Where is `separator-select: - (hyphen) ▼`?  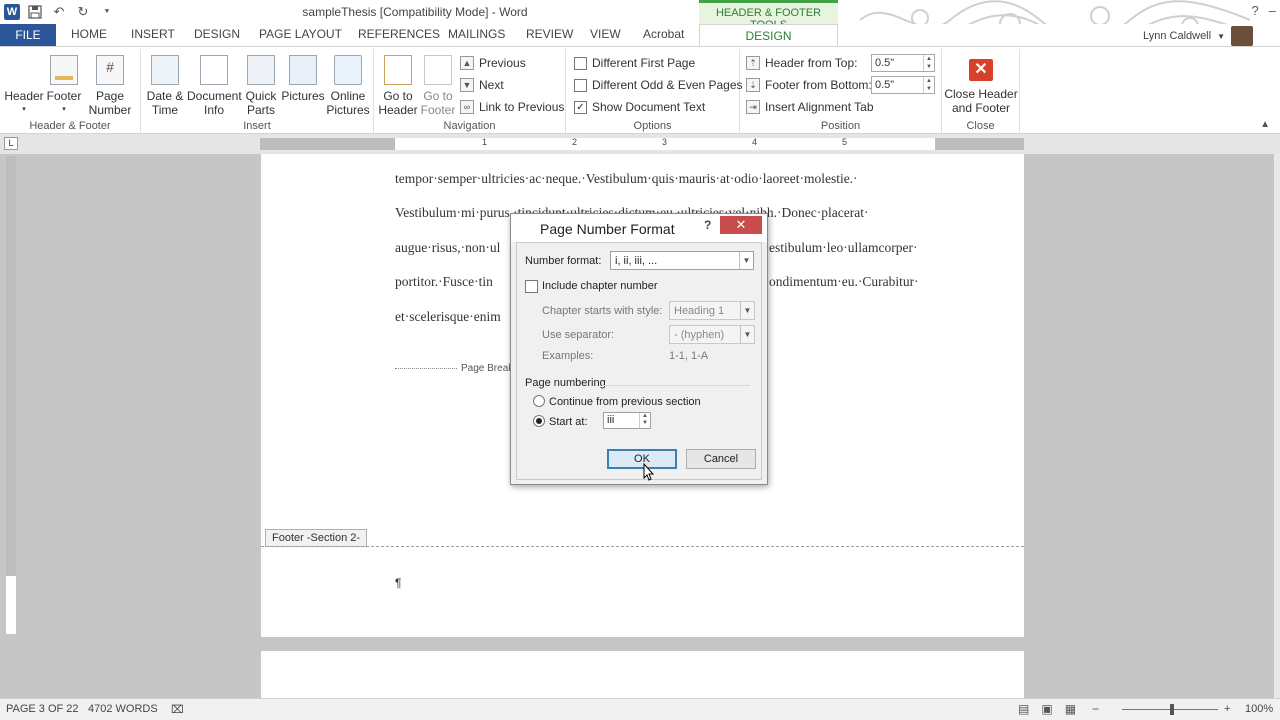 separator-select: - (hyphen) ▼ is located at coordinates (712, 334).